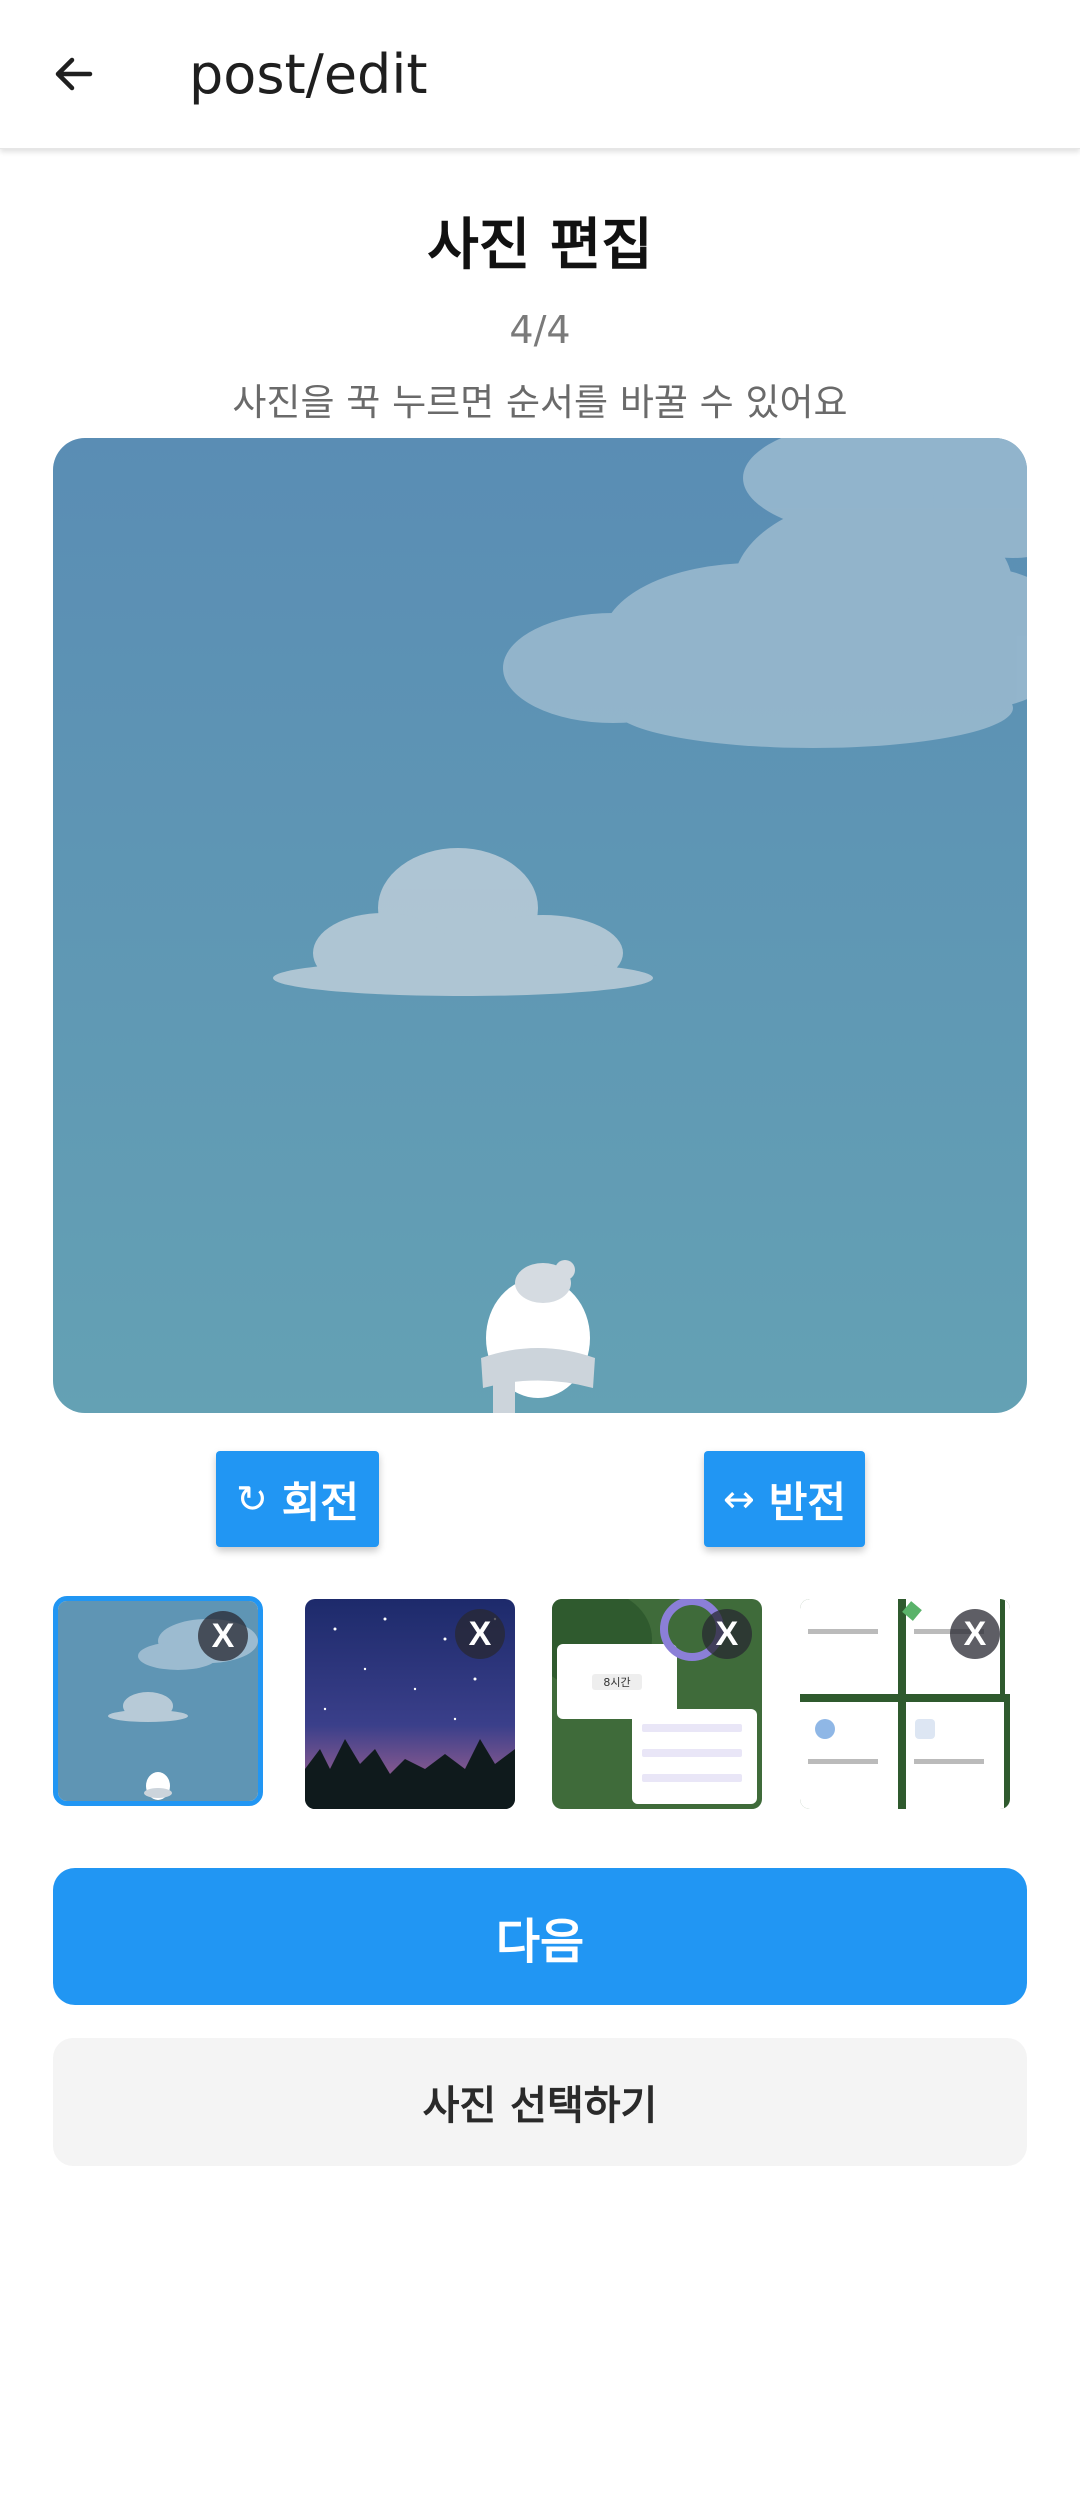 The width and height of the screenshot is (1080, 2507). I want to click on thumbnail-app-screenshot: 8시간 X, so click(657, 1704).